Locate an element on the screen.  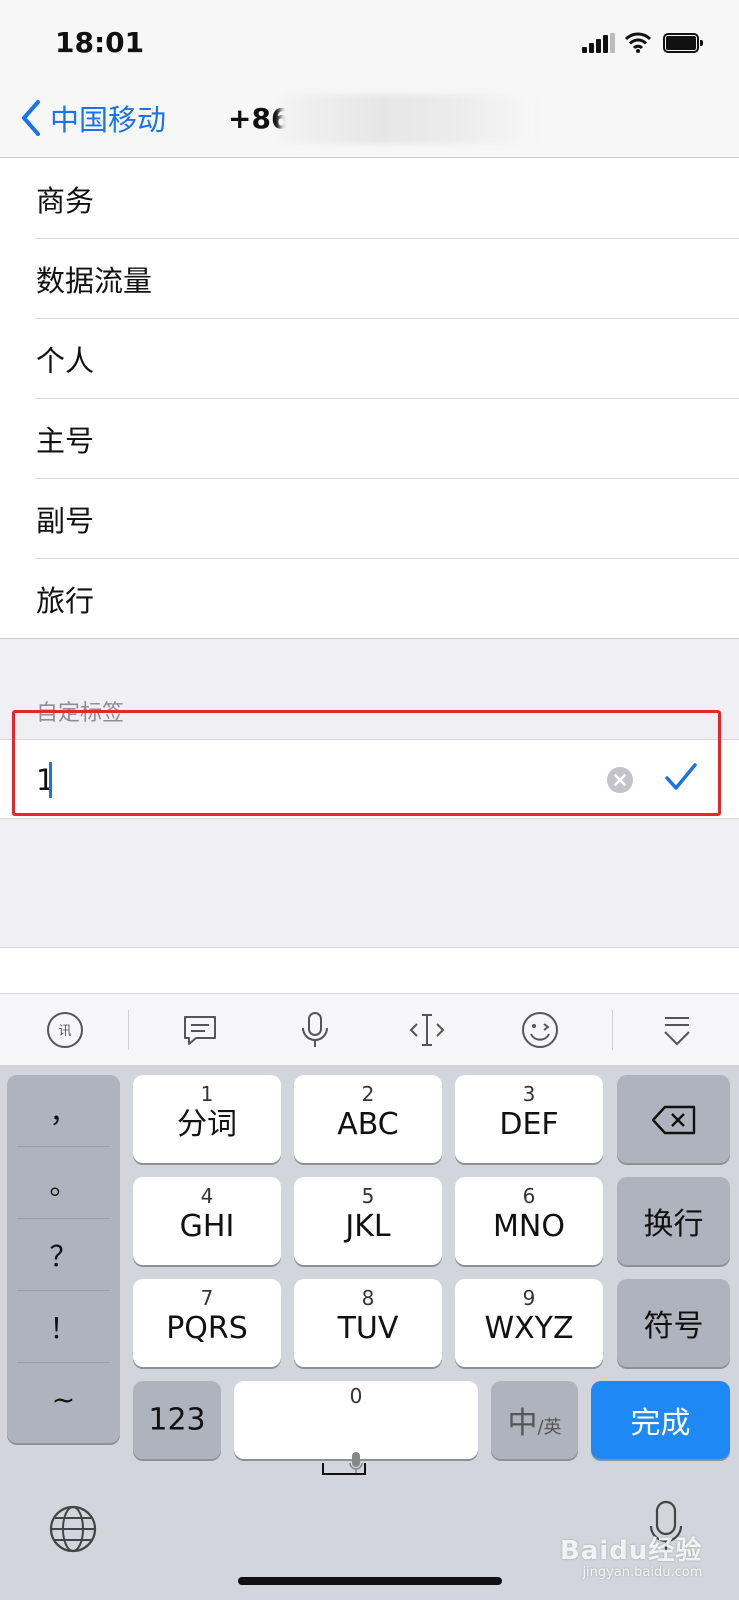
backspace-icon is located at coordinates (673, 1120).